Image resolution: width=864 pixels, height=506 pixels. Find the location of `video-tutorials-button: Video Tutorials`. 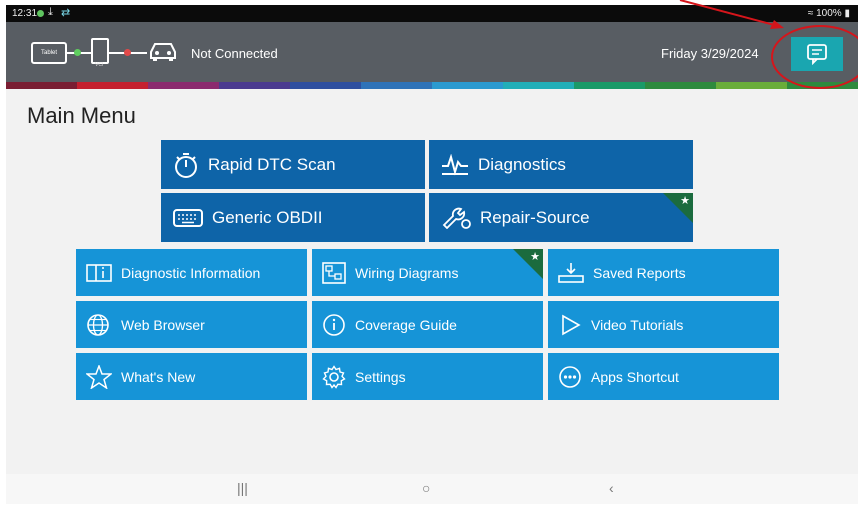

video-tutorials-button: Video Tutorials is located at coordinates (663, 324).